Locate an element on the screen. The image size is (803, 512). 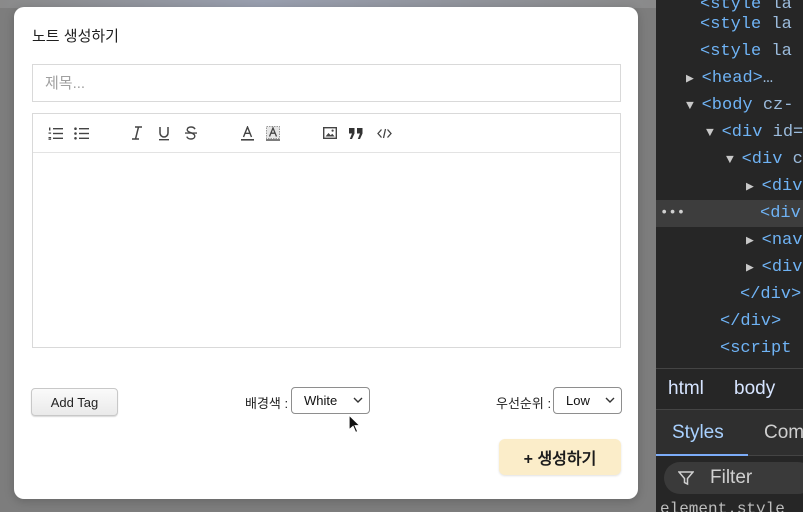
styles-filter-input: Filter is located at coordinates (733, 478).